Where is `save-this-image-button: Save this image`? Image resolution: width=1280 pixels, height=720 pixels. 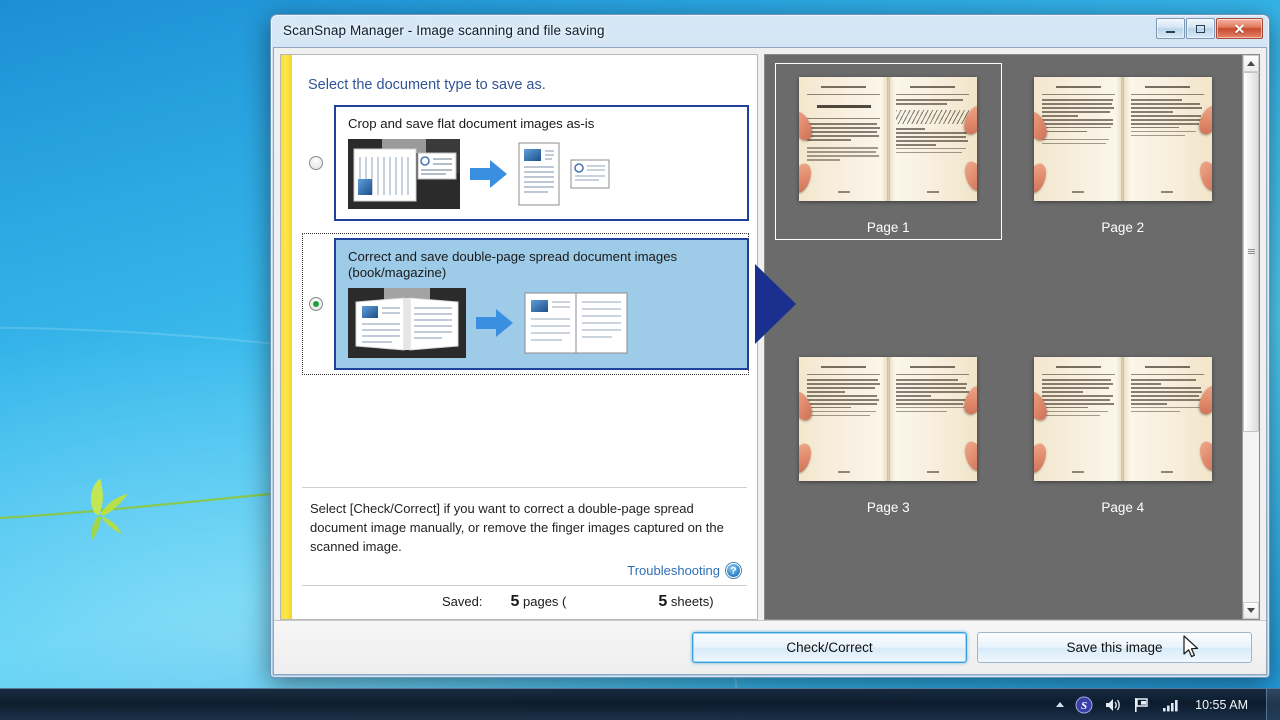 save-this-image-button: Save this image is located at coordinates (1114, 647).